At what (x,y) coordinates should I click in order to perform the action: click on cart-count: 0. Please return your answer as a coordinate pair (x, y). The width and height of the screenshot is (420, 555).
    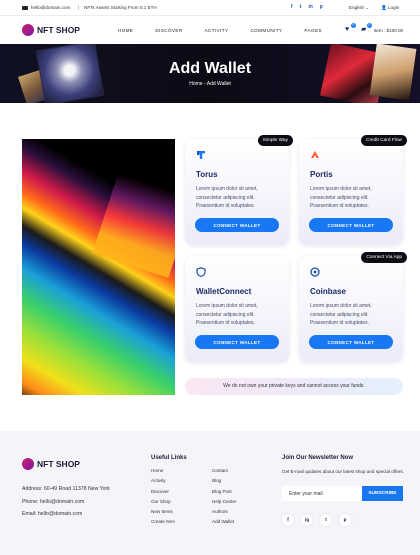
    Looking at the image, I should click on (369, 25).